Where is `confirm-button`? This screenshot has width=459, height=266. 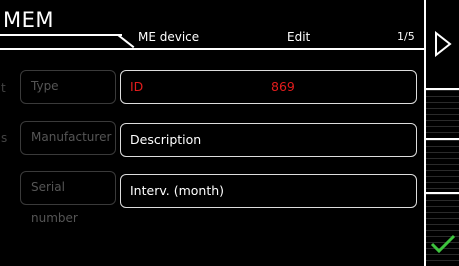 confirm-button is located at coordinates (442, 244).